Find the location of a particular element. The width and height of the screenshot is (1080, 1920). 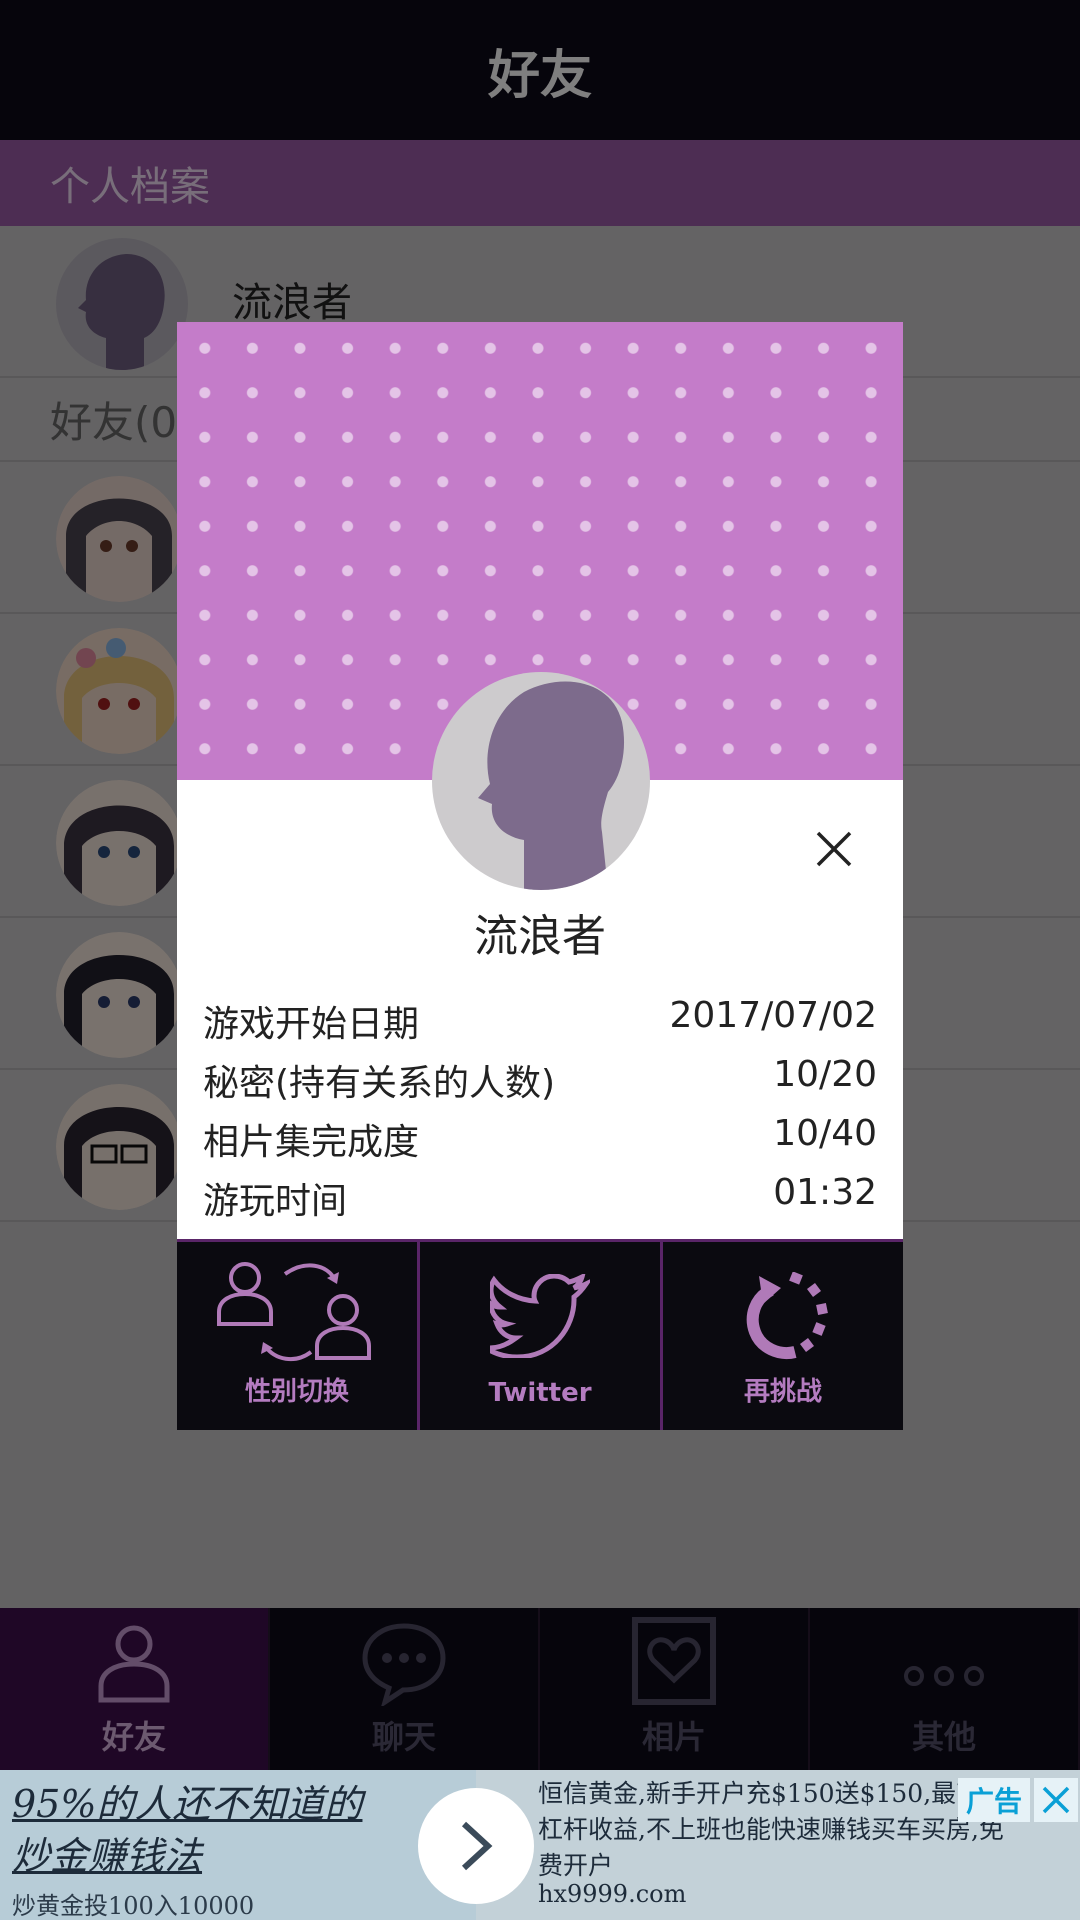

stat-value: 2017/07/02 is located at coordinates (773, 1015).